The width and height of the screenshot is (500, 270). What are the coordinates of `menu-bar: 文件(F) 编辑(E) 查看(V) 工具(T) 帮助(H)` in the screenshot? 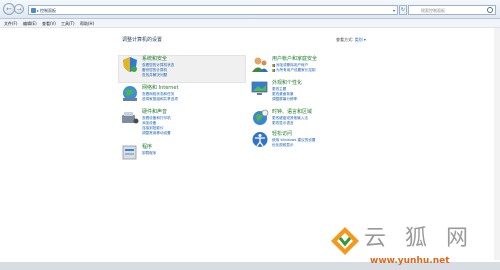 It's located at (250, 23).